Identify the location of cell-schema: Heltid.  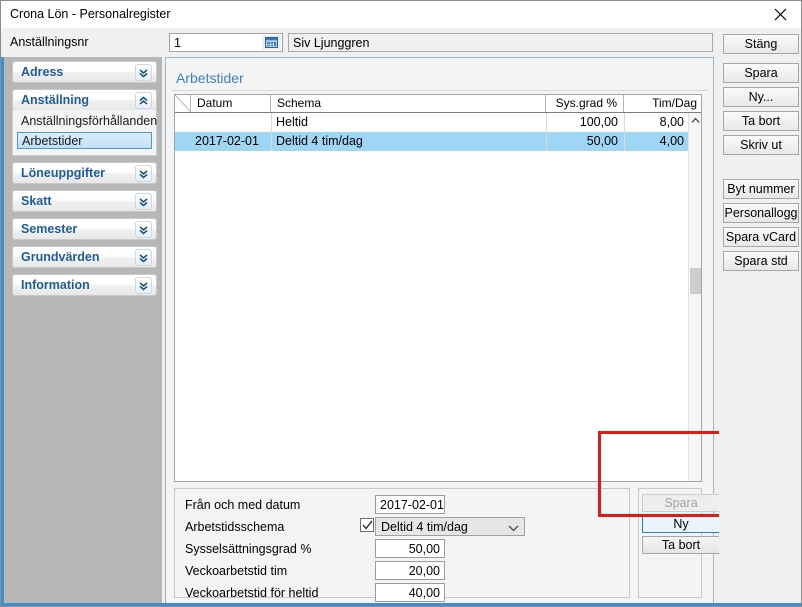
(408, 122).